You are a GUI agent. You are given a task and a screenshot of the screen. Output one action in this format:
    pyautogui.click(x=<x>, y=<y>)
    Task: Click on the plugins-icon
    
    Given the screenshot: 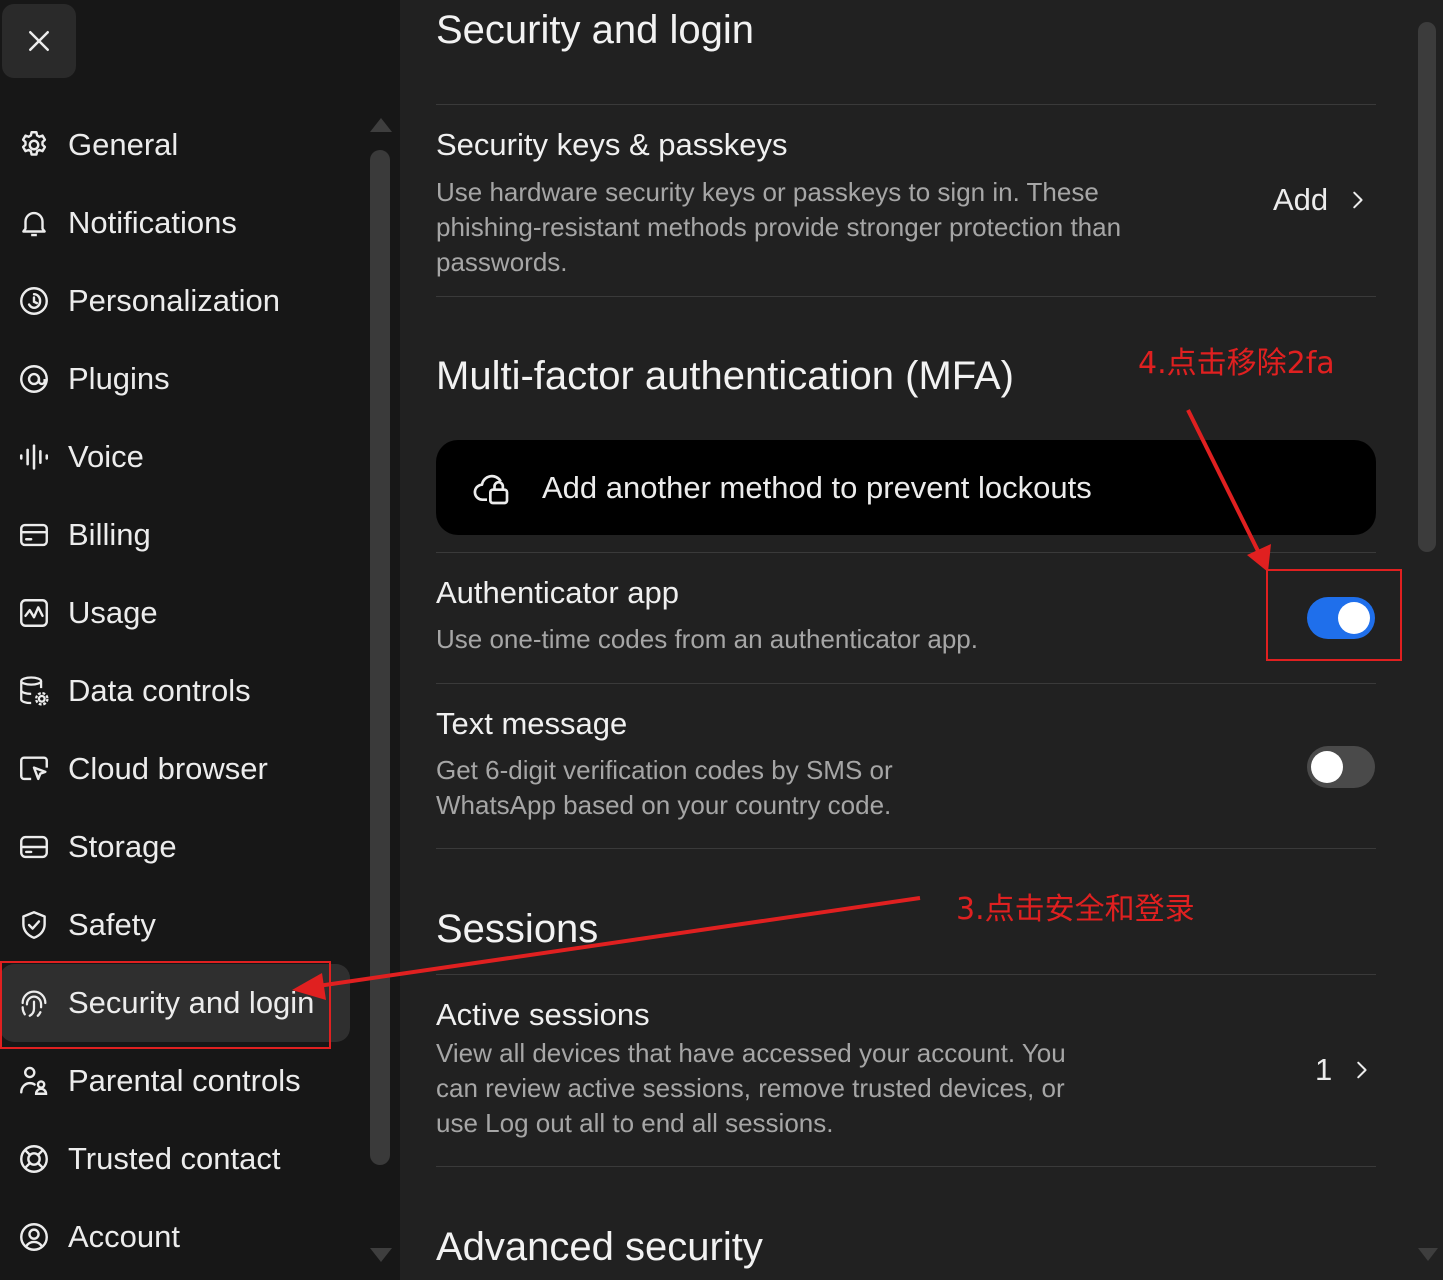 What is the action you would take?
    pyautogui.click(x=34, y=379)
    